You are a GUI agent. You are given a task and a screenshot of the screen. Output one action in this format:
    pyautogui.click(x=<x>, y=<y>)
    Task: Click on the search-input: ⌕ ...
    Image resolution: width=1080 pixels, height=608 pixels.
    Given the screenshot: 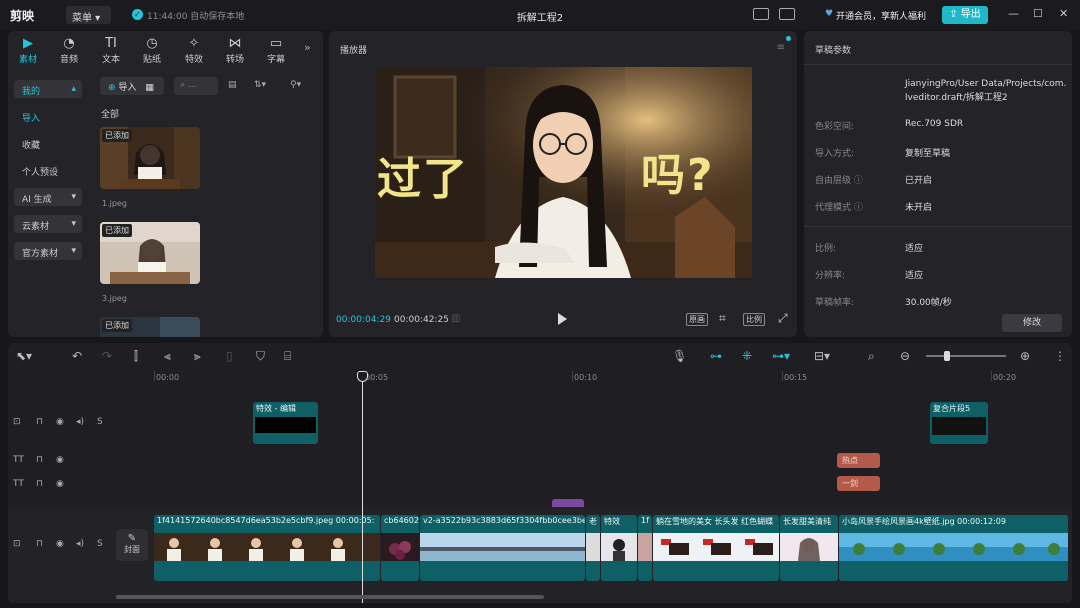 What is the action you would take?
    pyautogui.click(x=196, y=86)
    